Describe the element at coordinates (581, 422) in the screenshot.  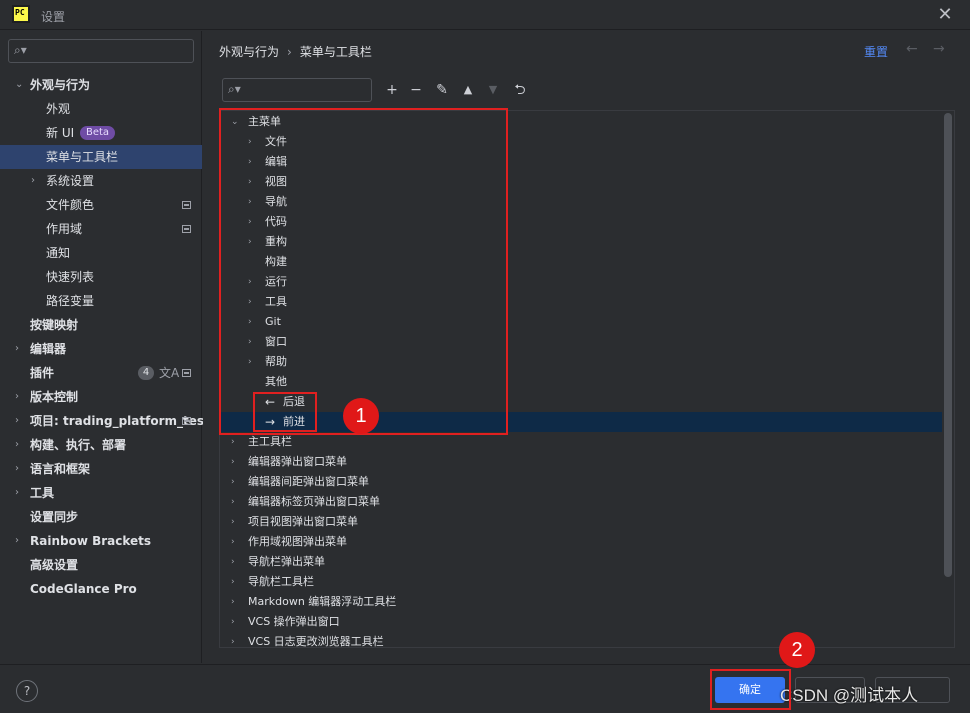
I see `menu-tree-row: → 前进` at that location.